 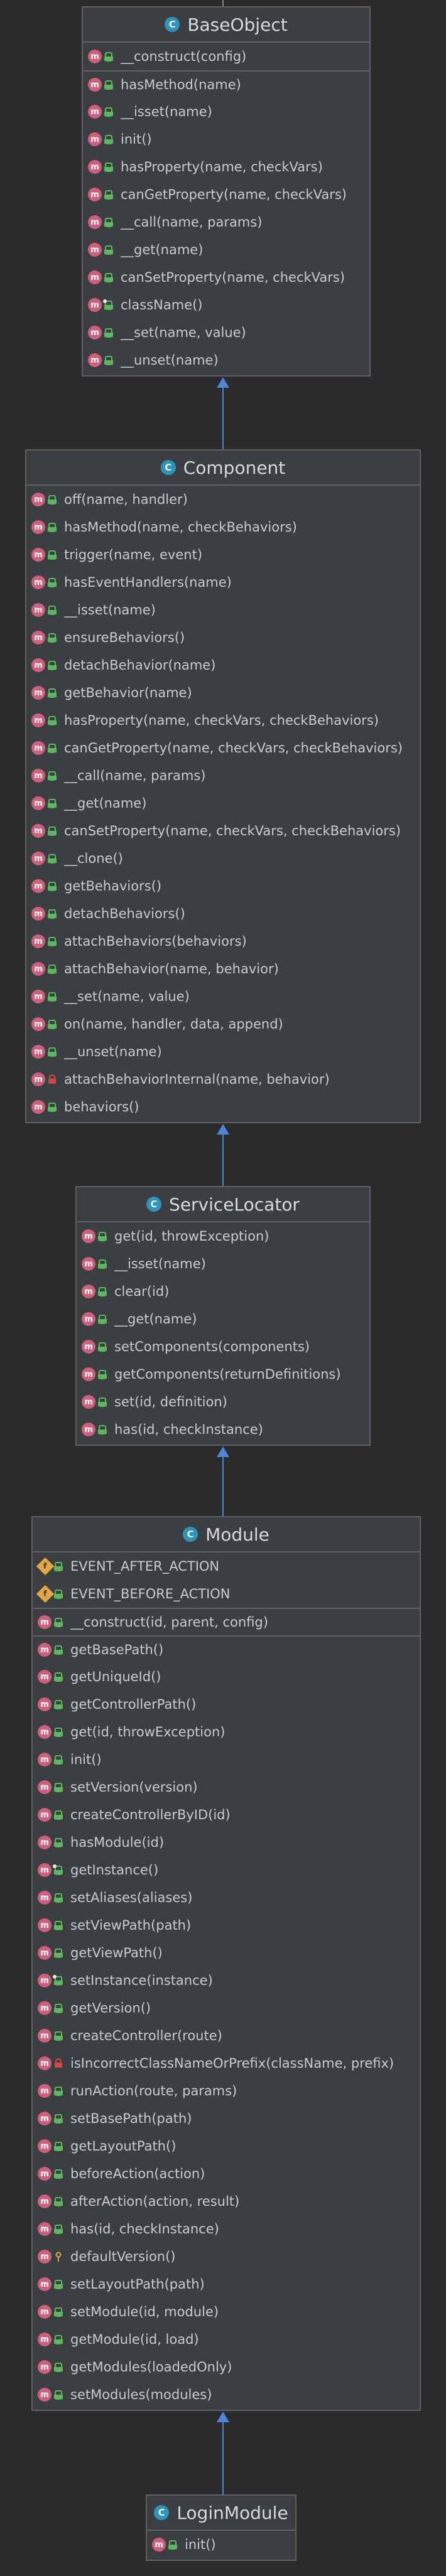 I want to click on inheritance-arrows, so click(x=223, y=1247).